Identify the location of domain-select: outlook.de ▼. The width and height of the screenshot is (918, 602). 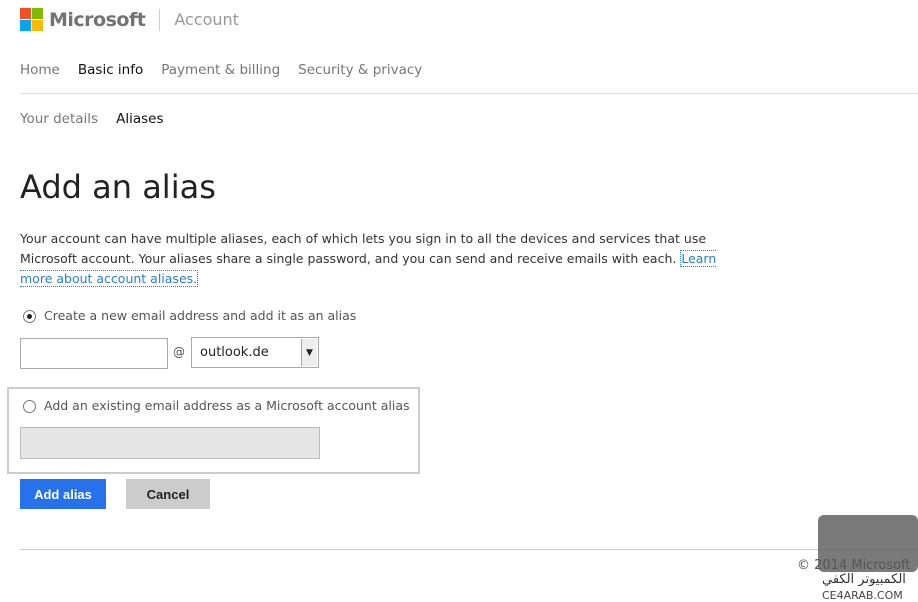
(255, 352).